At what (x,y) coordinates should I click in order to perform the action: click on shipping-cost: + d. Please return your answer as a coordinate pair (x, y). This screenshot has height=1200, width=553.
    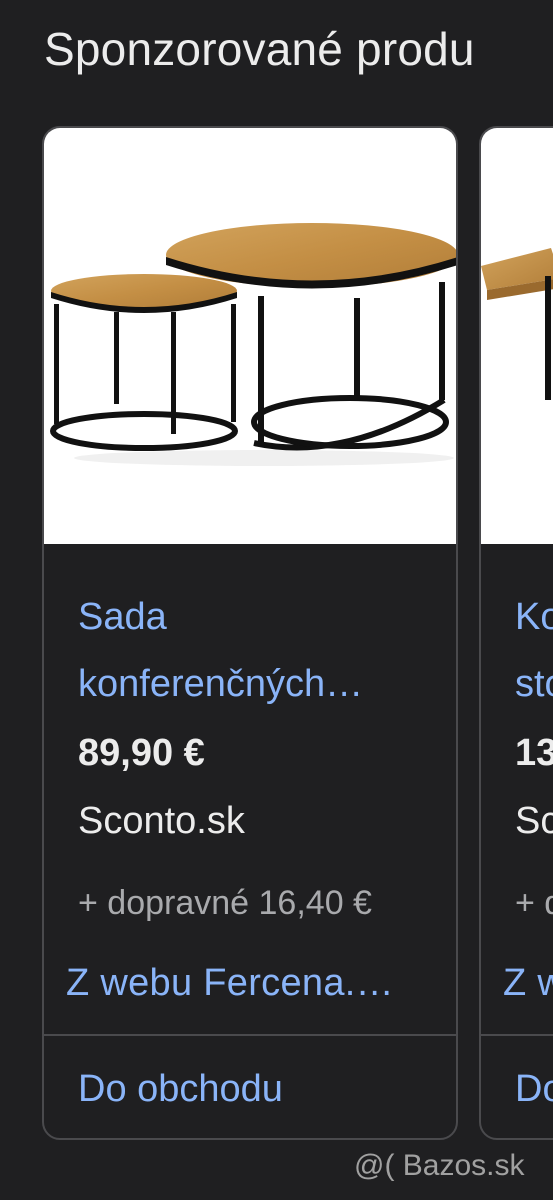
    Looking at the image, I should click on (534, 903).